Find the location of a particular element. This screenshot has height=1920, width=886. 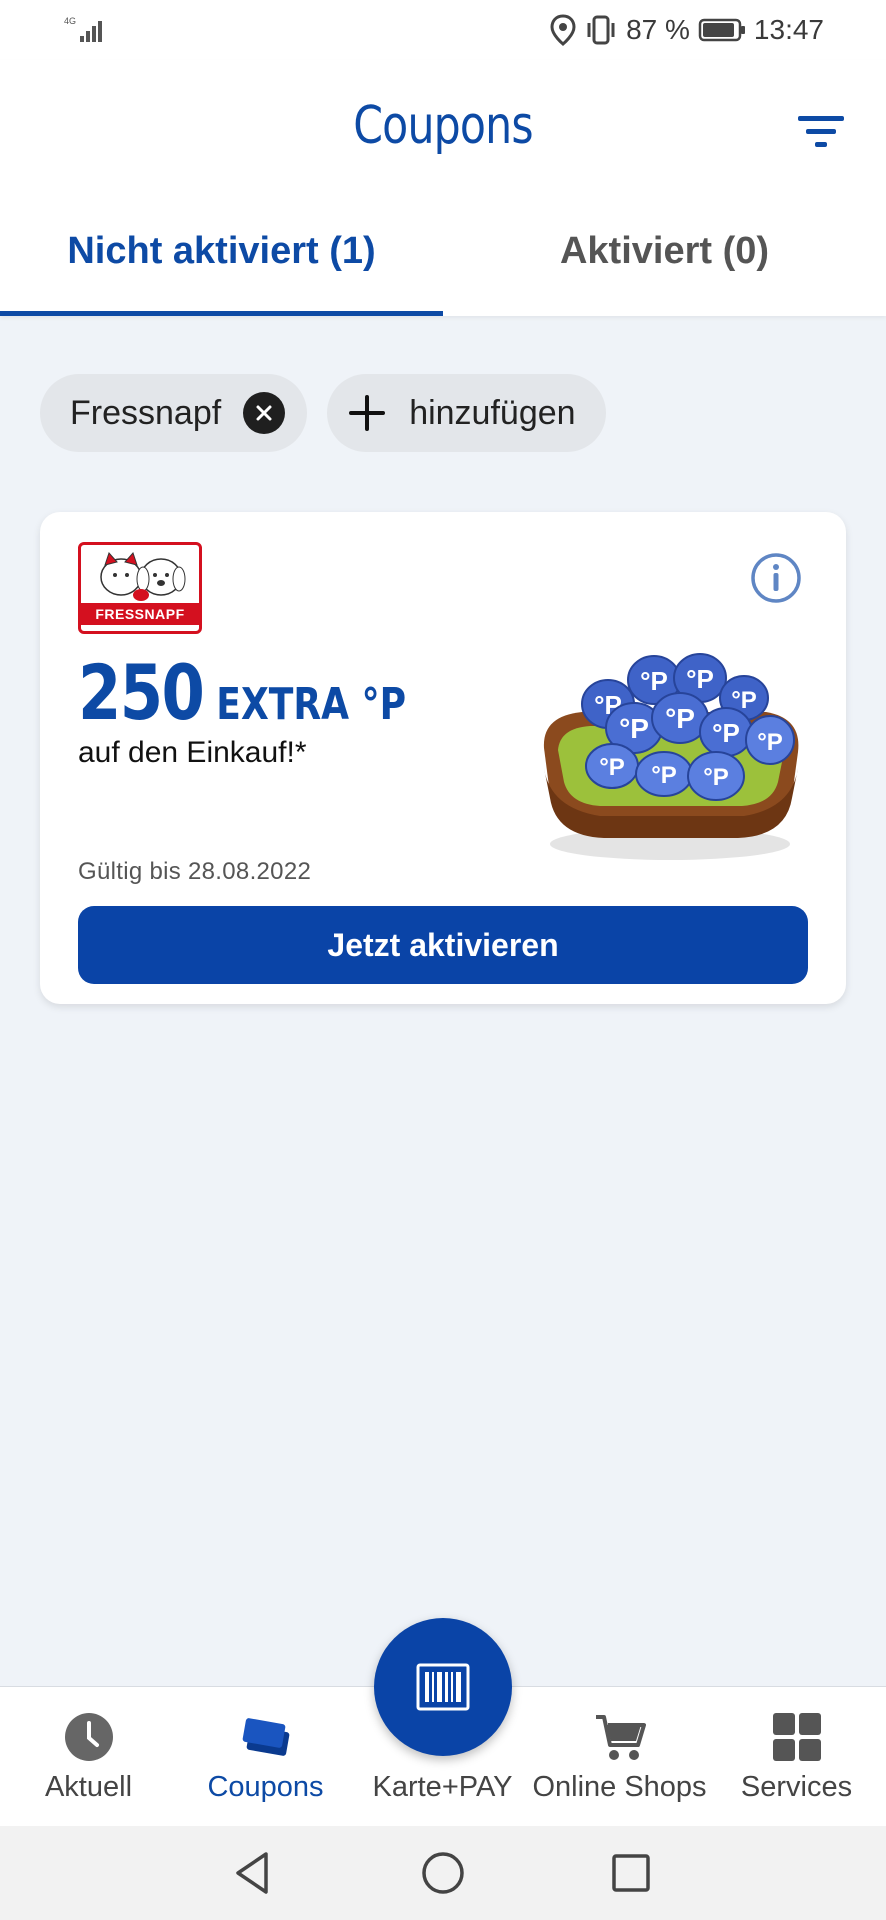

nav-label-karte-pay: Karte+PAY is located at coordinates (442, 1787).